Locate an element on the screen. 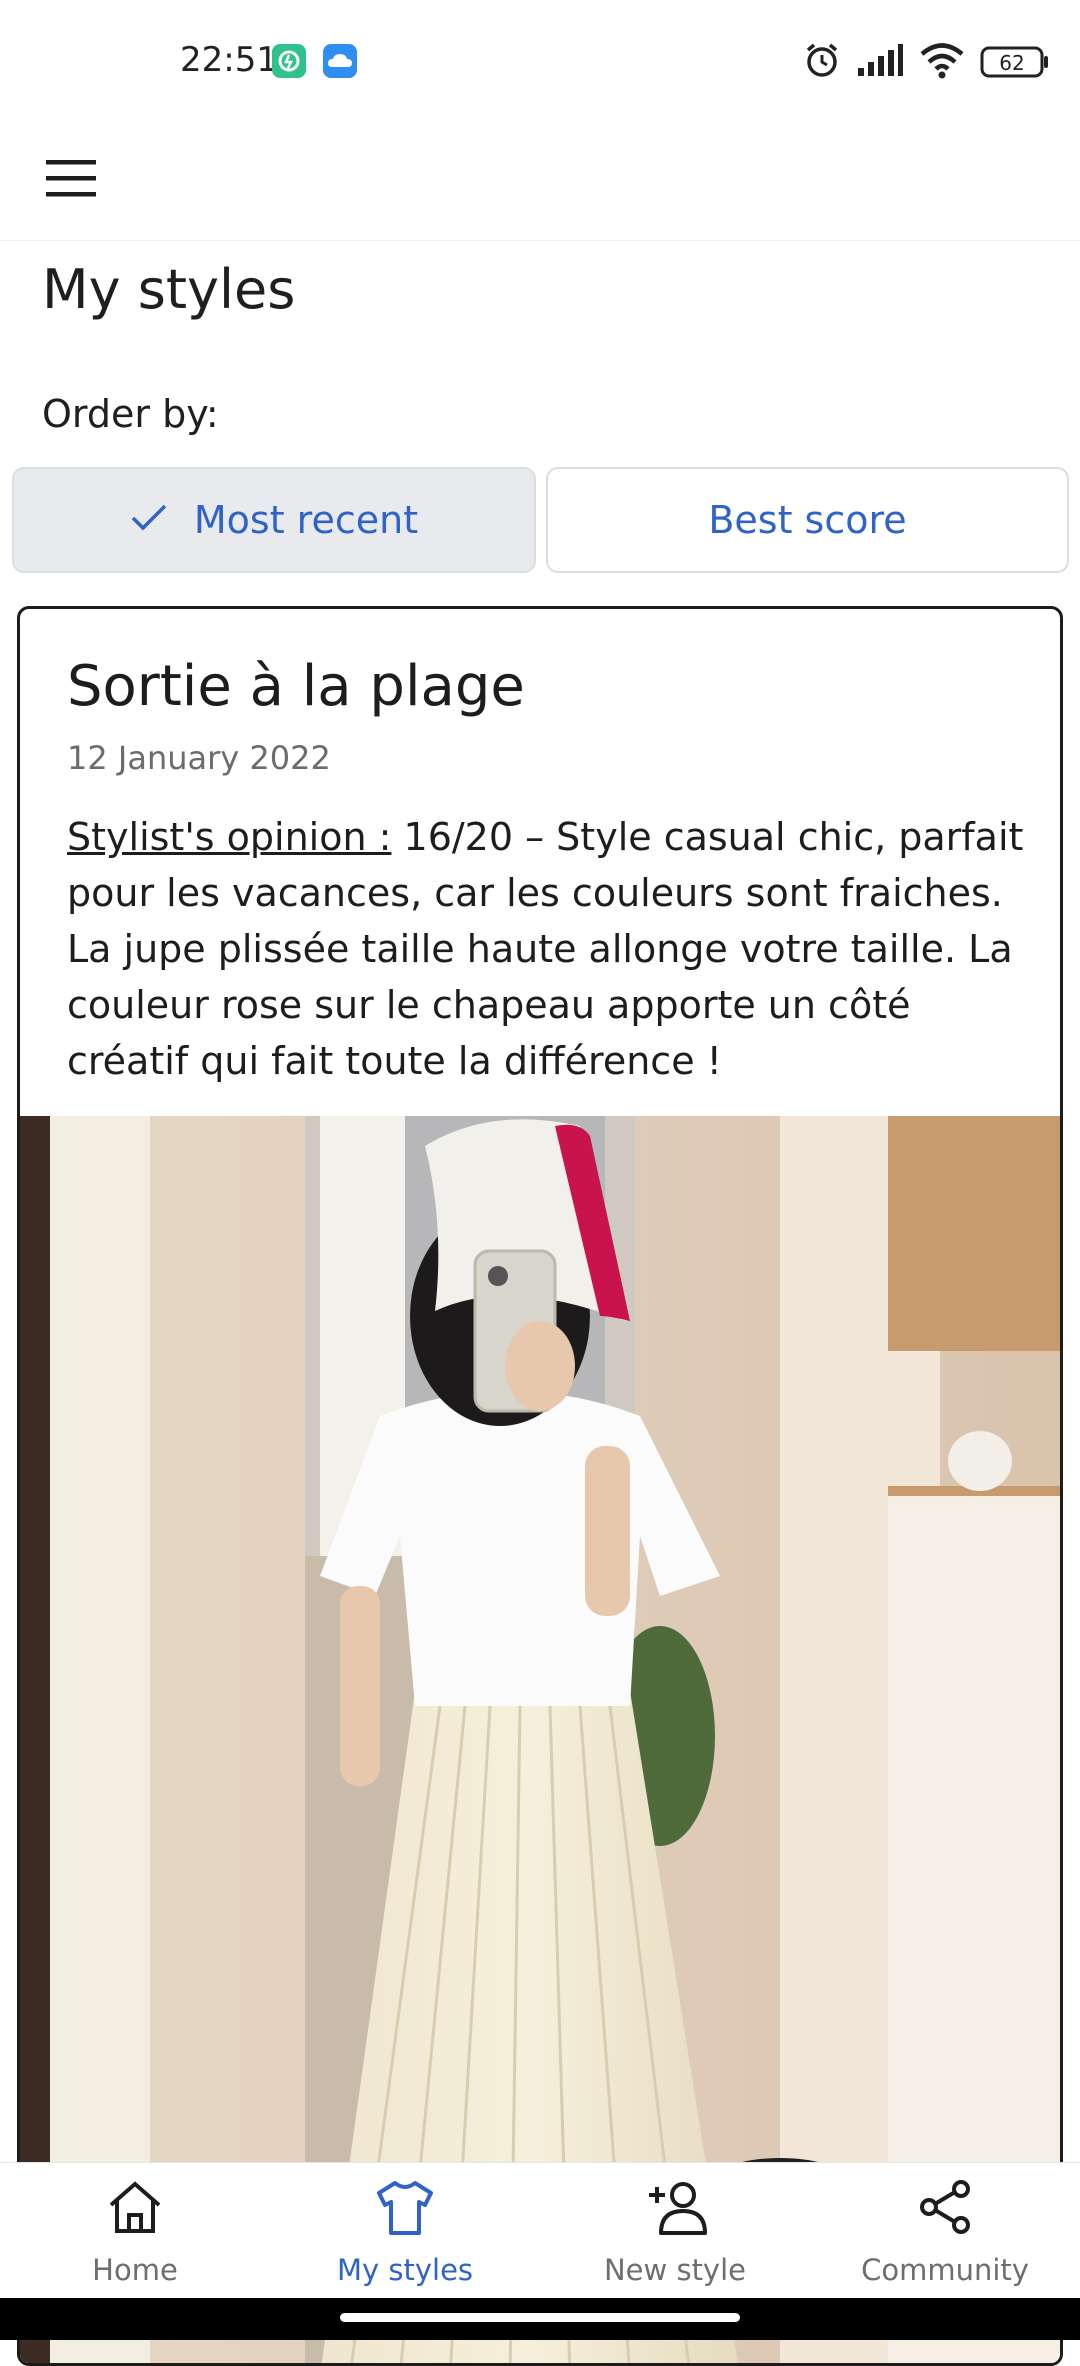  sort-most-recent-button: Most recent is located at coordinates (274, 520).